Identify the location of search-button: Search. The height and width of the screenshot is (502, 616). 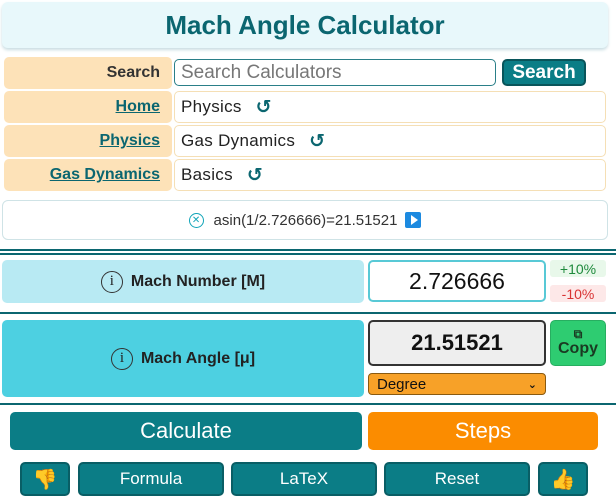
(544, 72).